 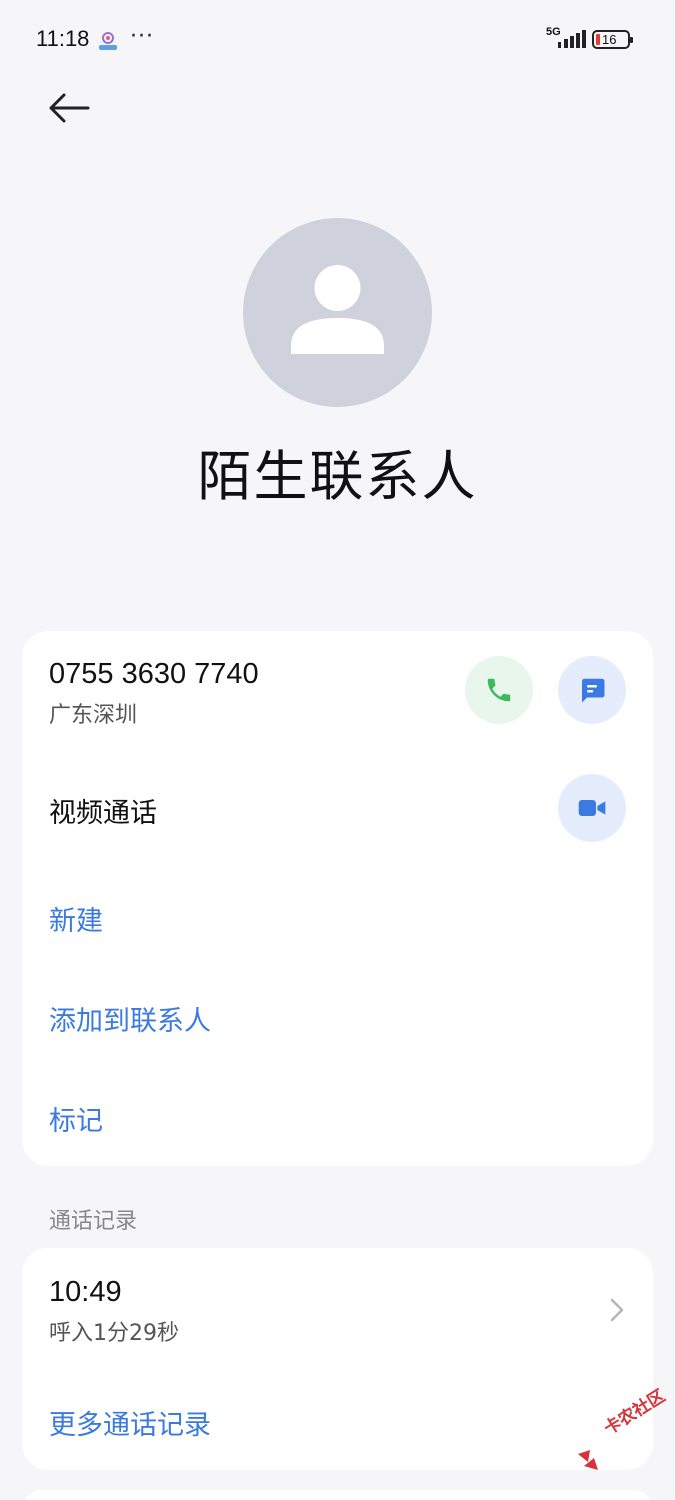 What do you see at coordinates (130, 1018) in the screenshot?
I see `add-to-contacts-link: 添加到联系人` at bounding box center [130, 1018].